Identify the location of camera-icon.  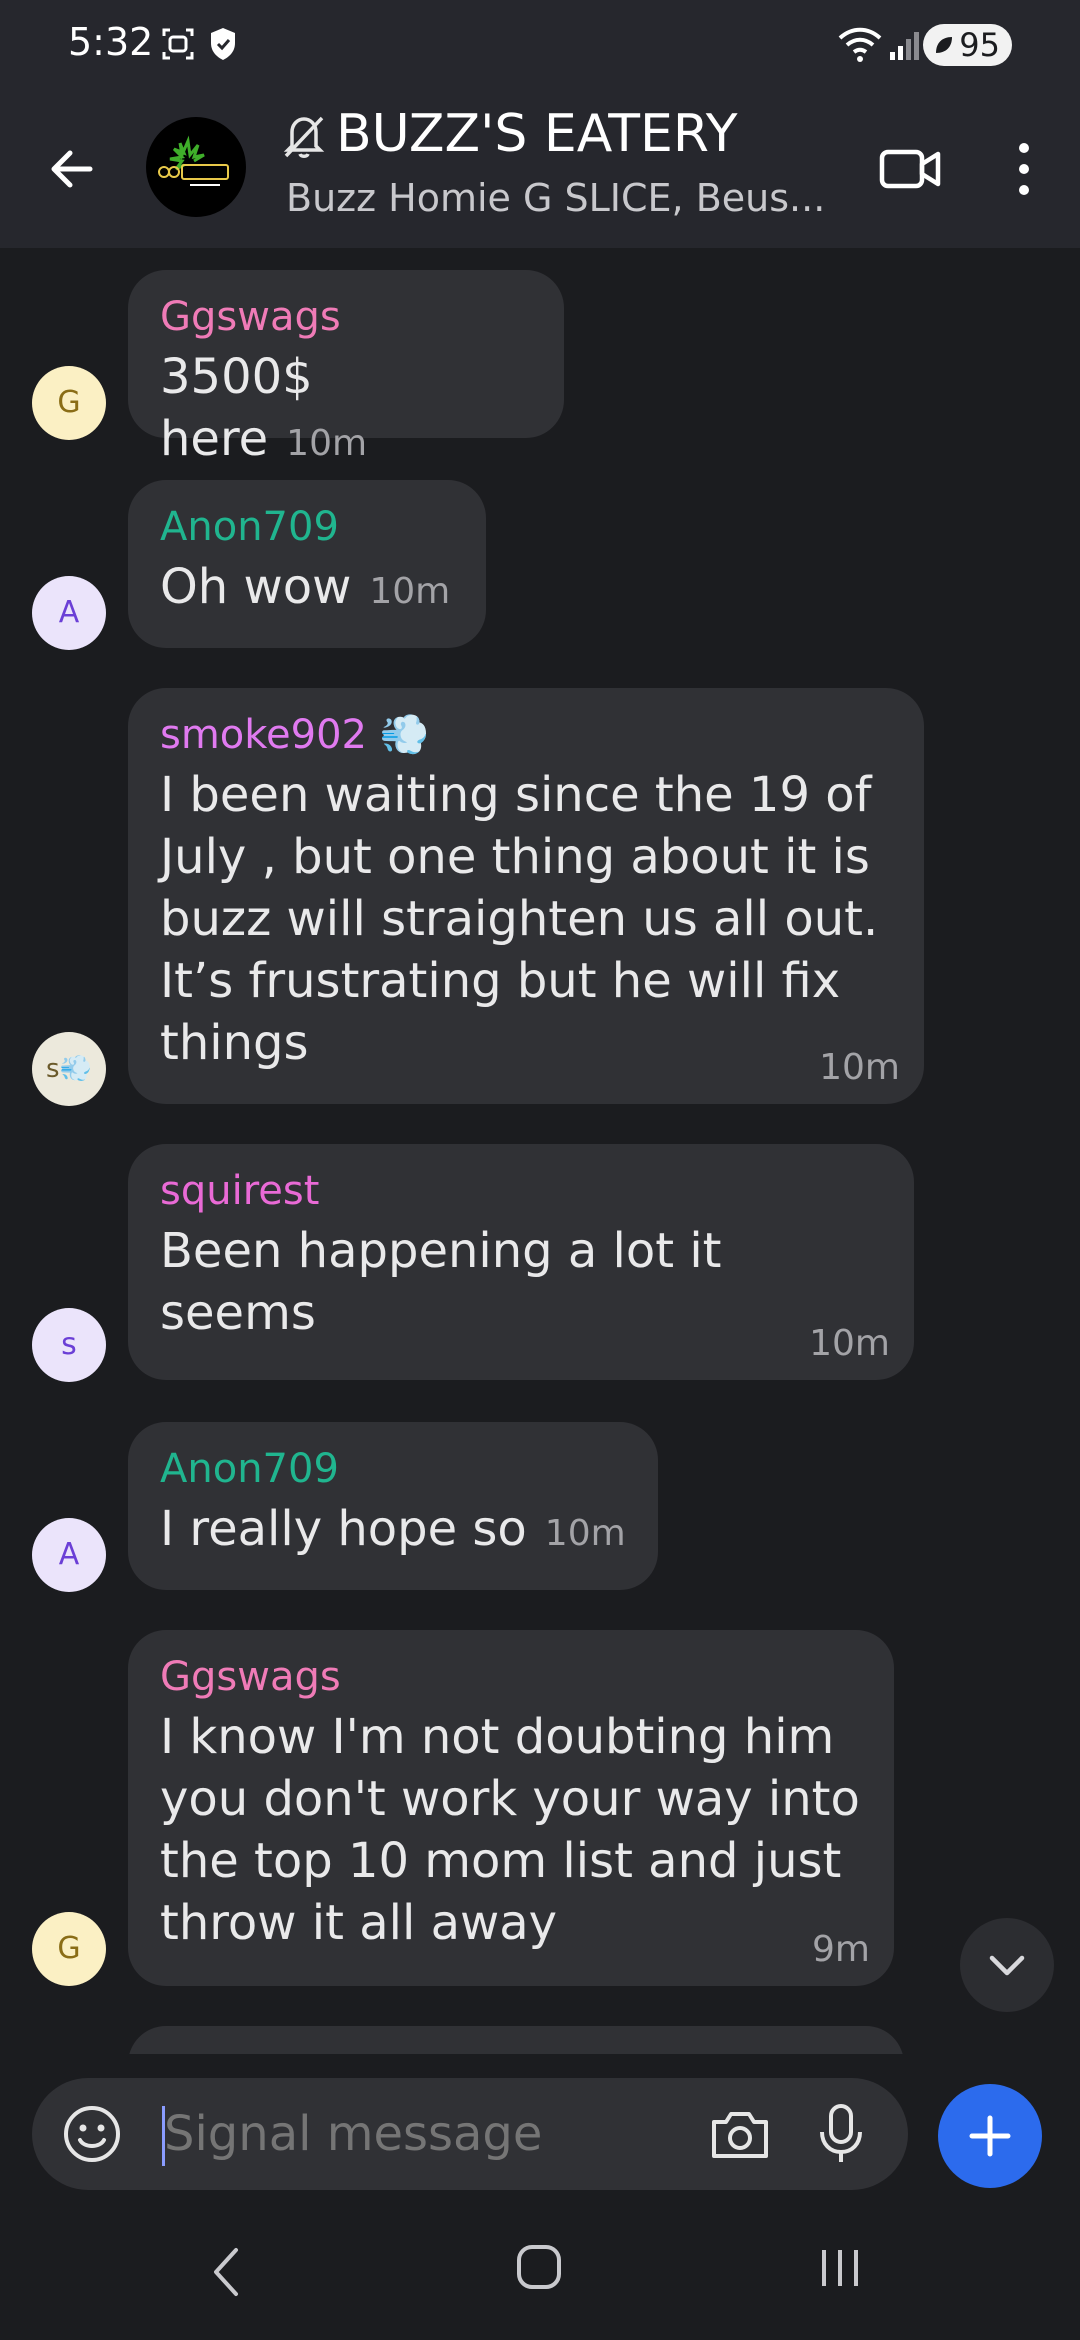
(740, 2134).